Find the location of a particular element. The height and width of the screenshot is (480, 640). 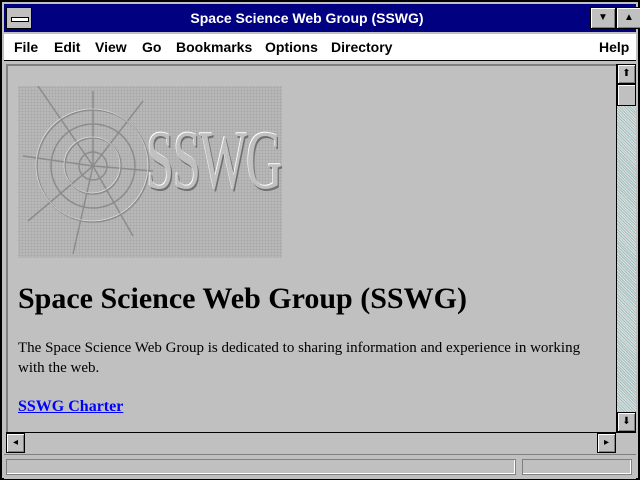

maximize-icon: ▲ is located at coordinates (629, 17).